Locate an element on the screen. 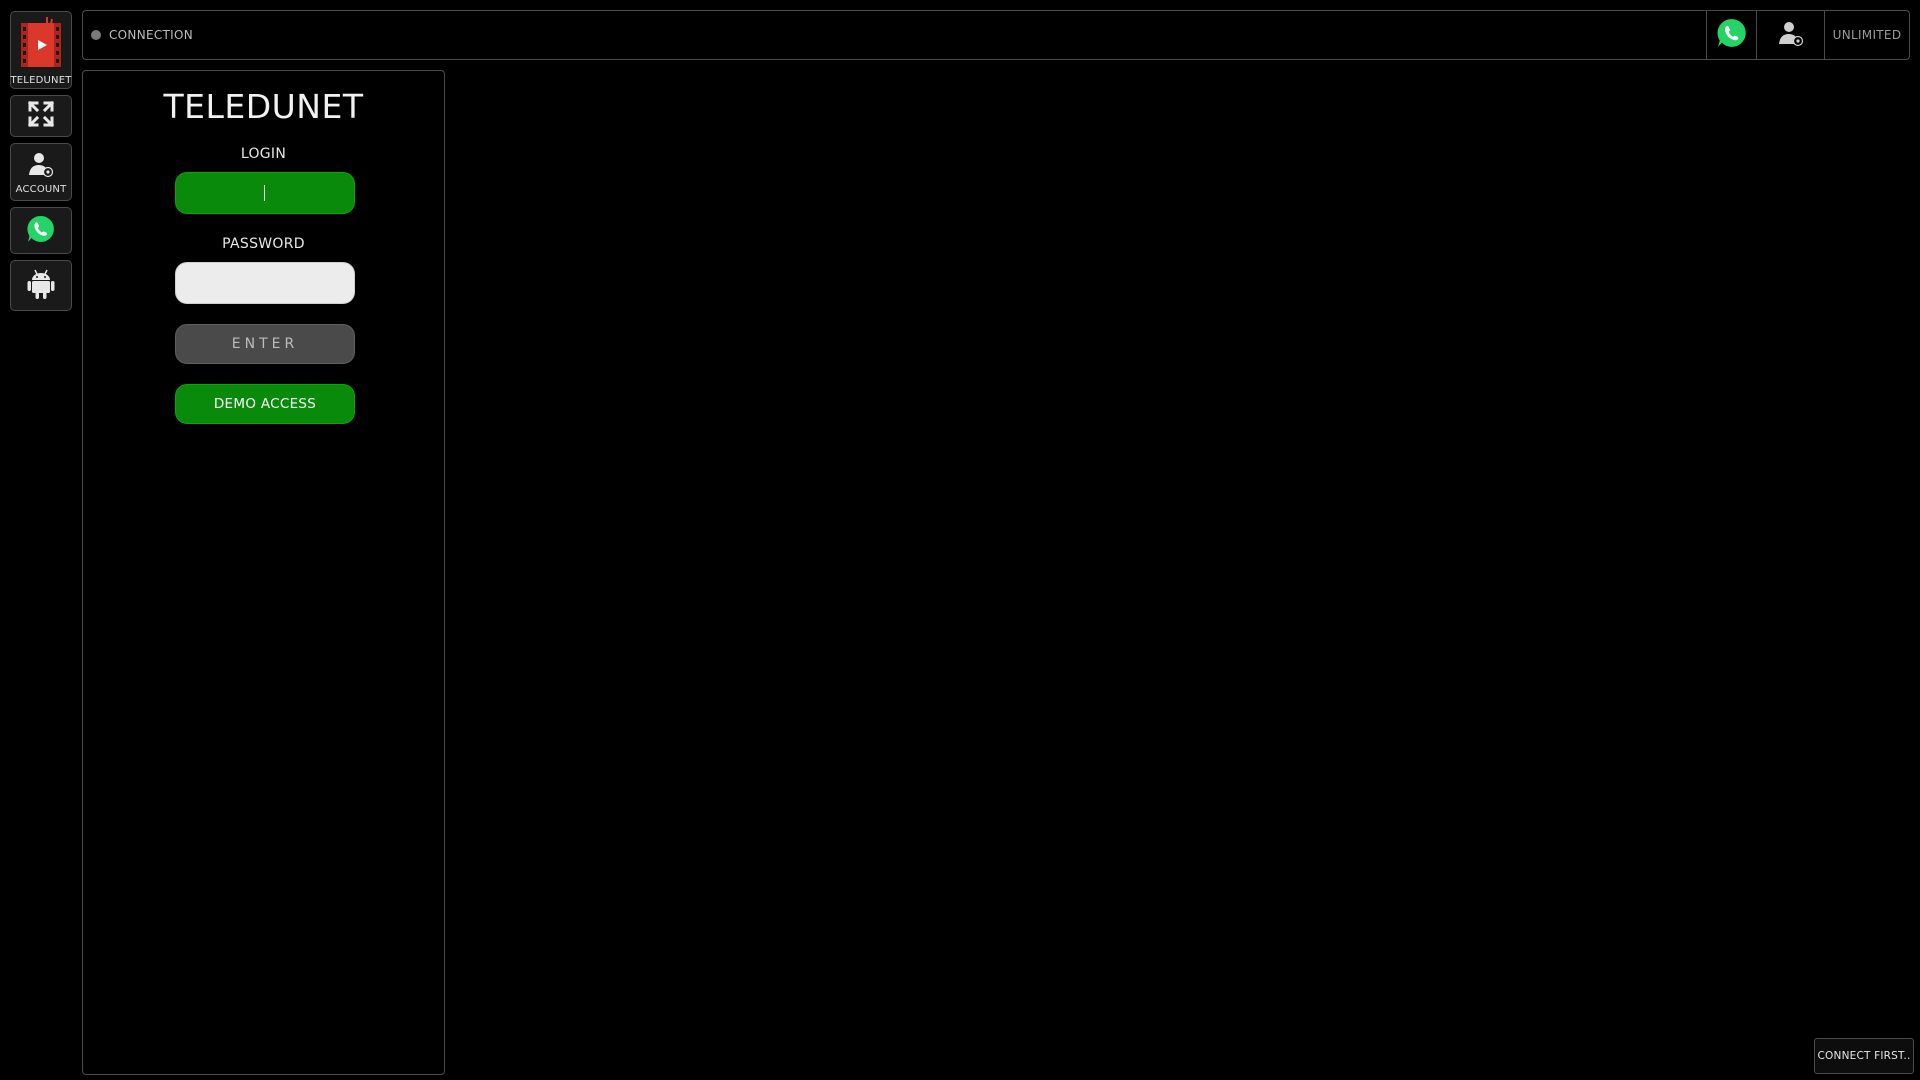 The width and height of the screenshot is (1920, 1080). android-icon is located at coordinates (41, 286).